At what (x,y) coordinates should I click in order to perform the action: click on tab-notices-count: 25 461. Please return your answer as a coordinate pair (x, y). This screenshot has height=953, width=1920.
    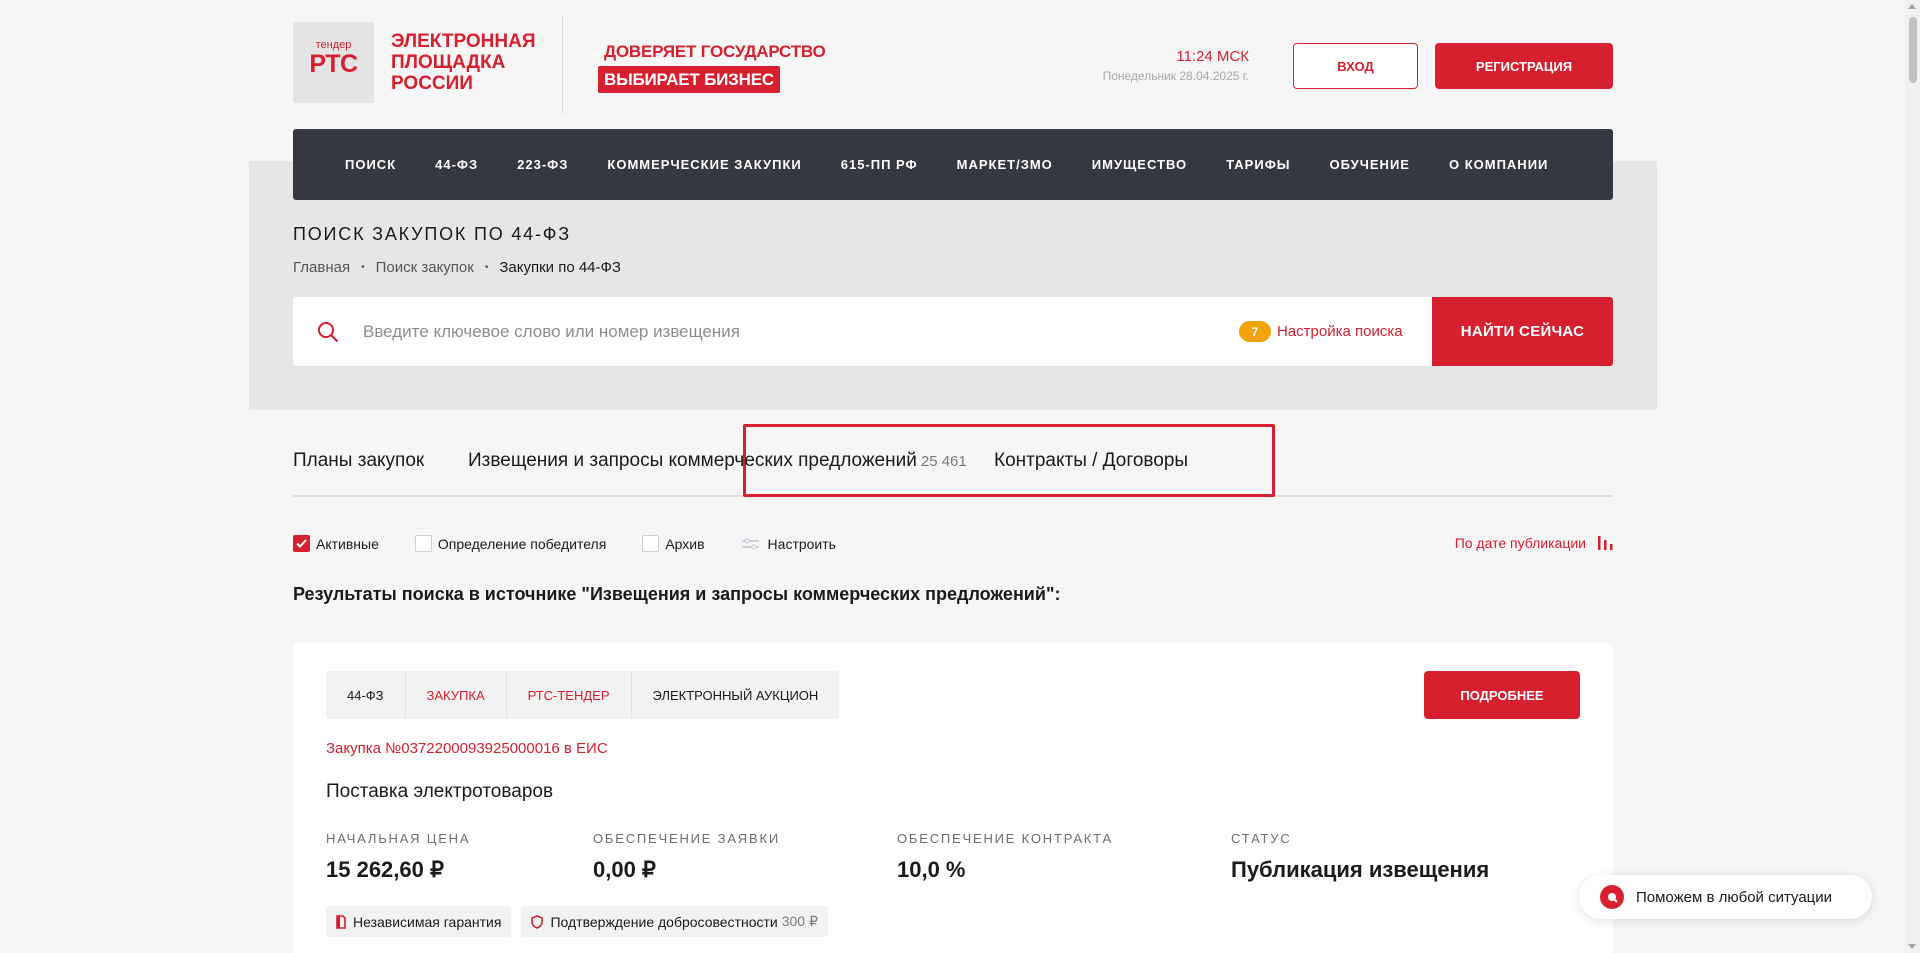
    Looking at the image, I should click on (943, 461).